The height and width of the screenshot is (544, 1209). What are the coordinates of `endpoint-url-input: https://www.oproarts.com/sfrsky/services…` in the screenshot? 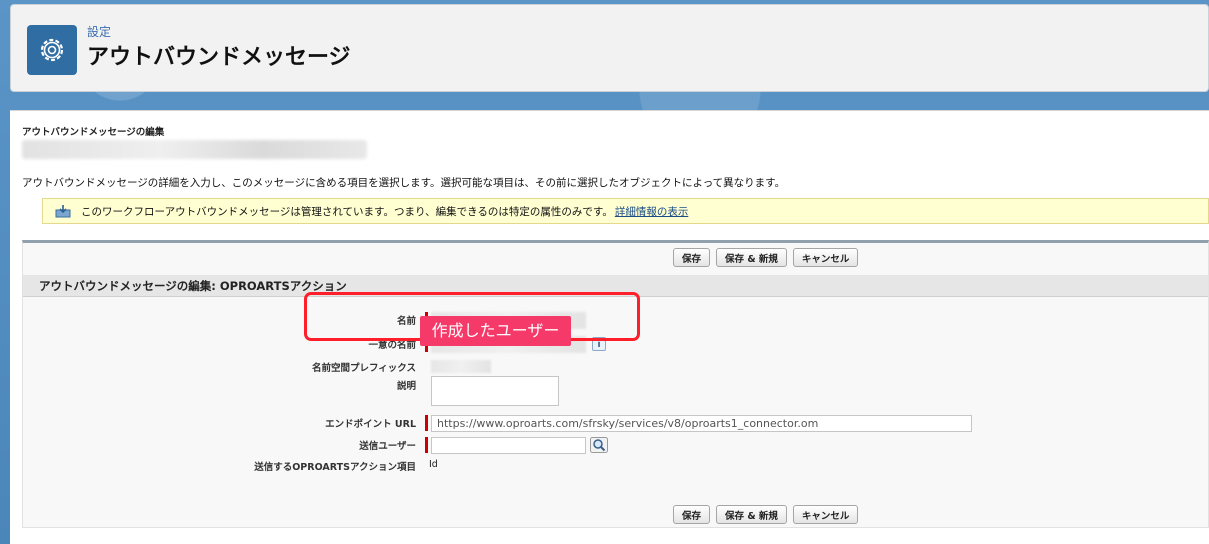 It's located at (701, 423).